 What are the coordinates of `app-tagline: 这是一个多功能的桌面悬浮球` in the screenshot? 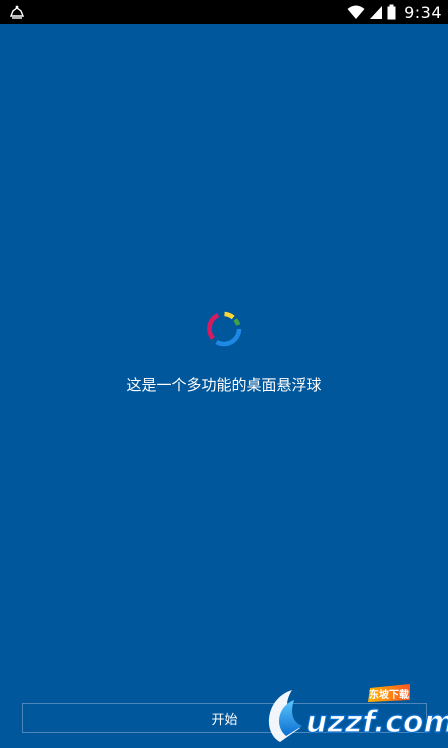 It's located at (224, 385).